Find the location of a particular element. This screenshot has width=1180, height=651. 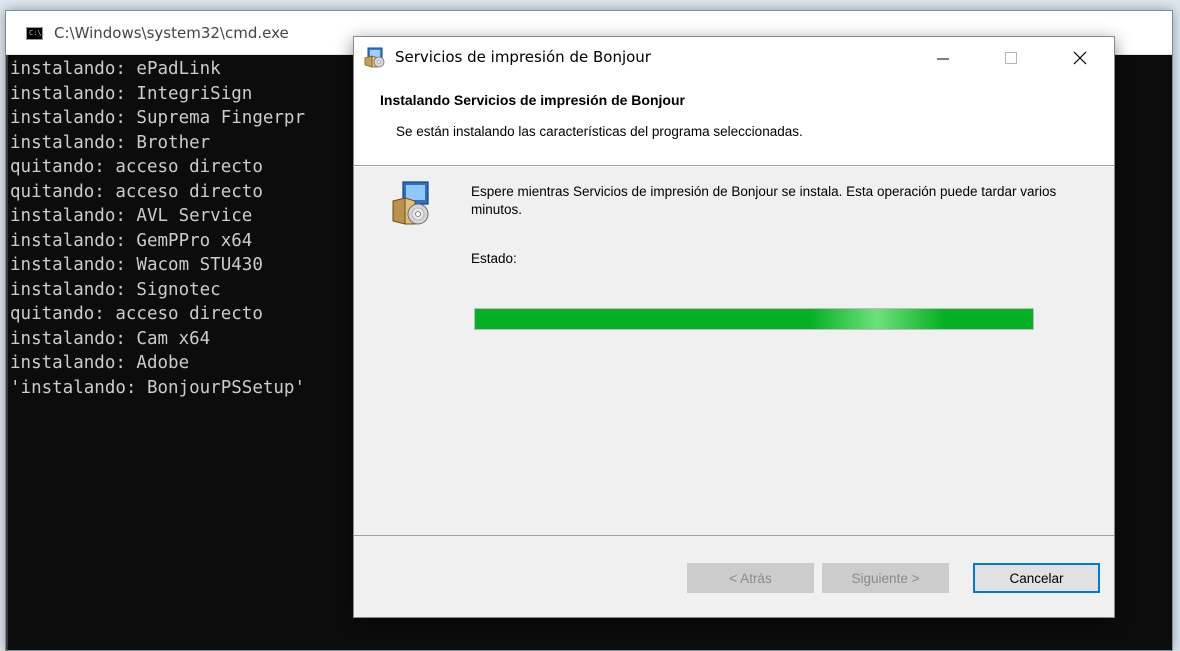

installer-cd-icon is located at coordinates (410, 203).